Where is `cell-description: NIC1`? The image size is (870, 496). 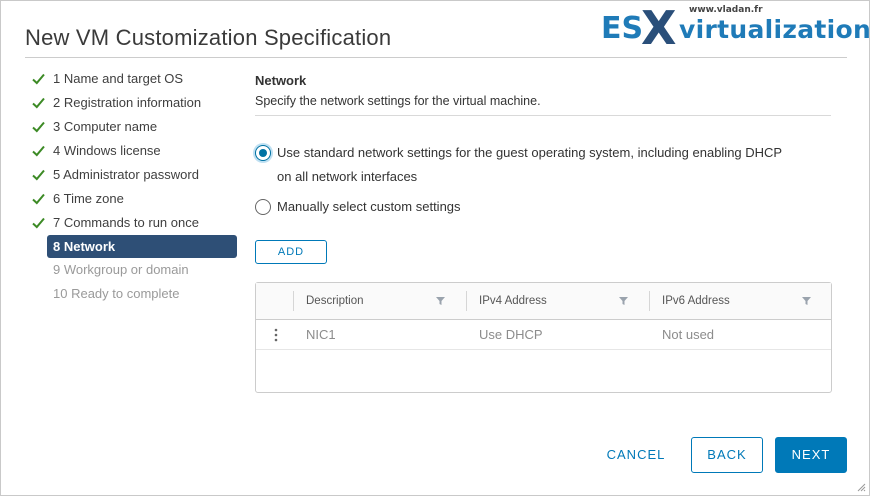
cell-description: NIC1 is located at coordinates (321, 334).